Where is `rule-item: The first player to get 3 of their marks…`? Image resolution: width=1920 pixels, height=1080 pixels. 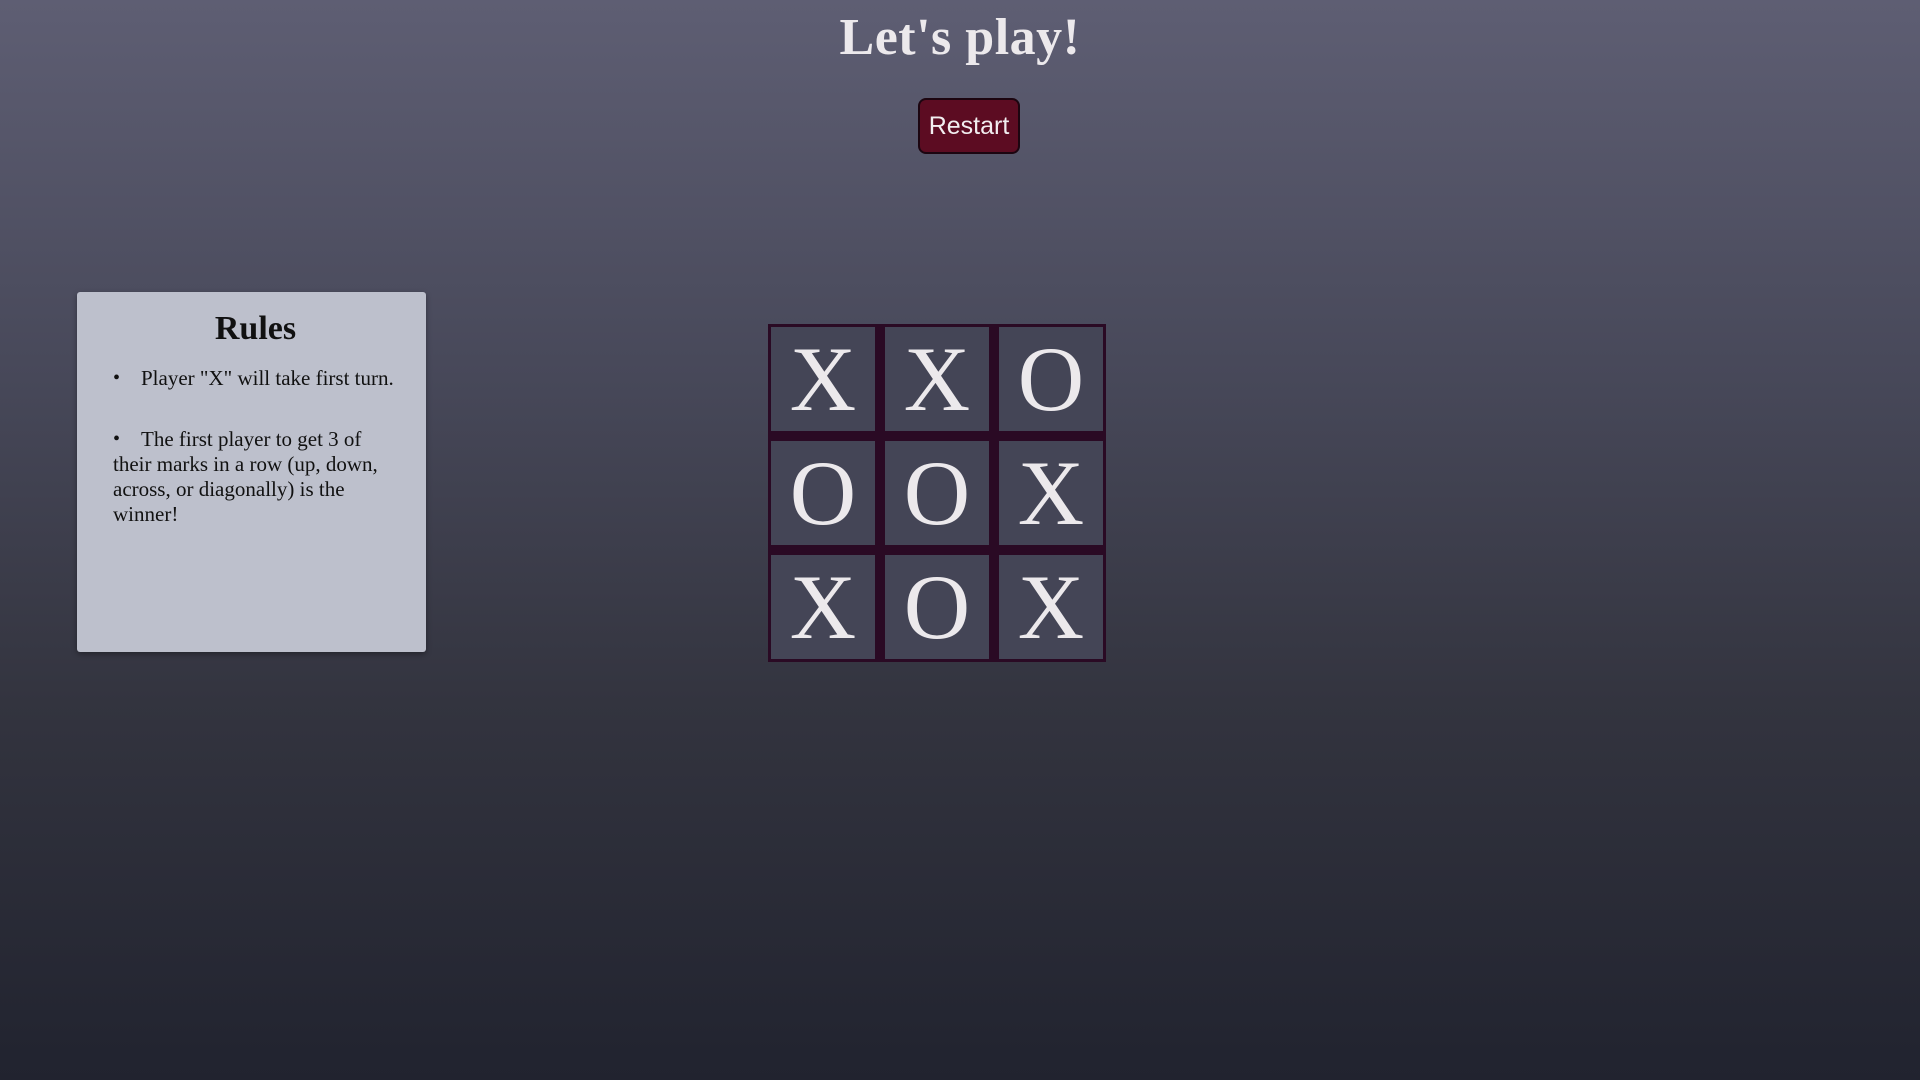 rule-item: The first player to get 3 of their marks… is located at coordinates (255, 477).